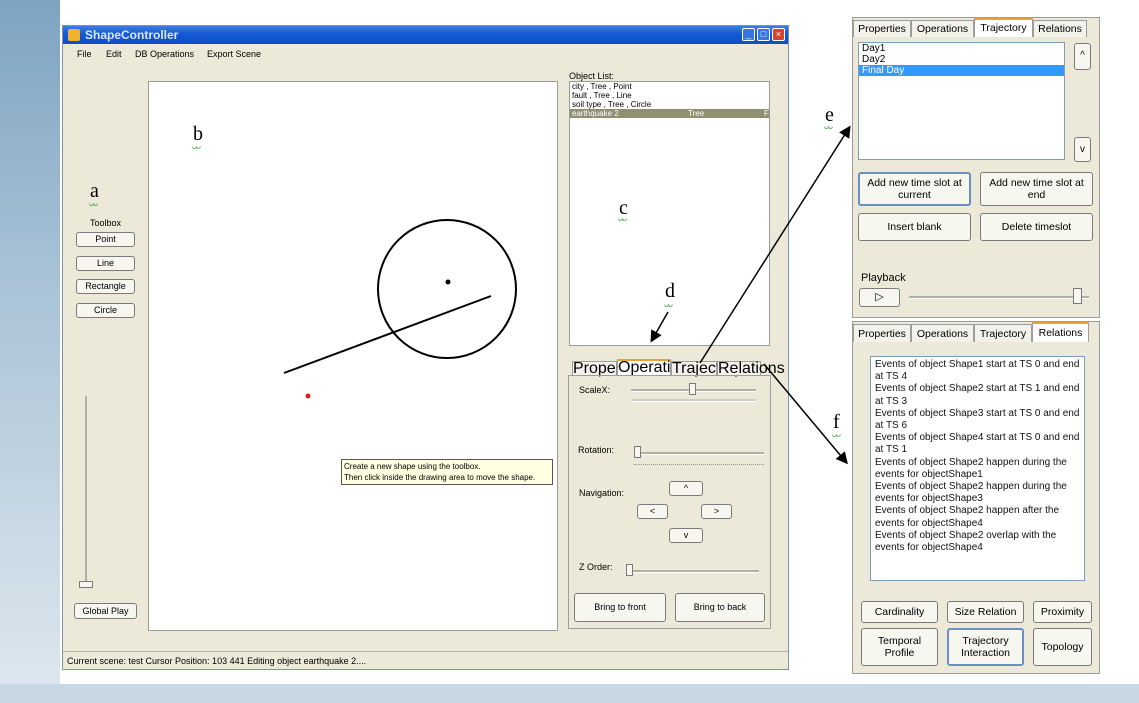 The height and width of the screenshot is (703, 1139). I want to click on delete-timeslot-button: Delete timeslot, so click(1036, 227).